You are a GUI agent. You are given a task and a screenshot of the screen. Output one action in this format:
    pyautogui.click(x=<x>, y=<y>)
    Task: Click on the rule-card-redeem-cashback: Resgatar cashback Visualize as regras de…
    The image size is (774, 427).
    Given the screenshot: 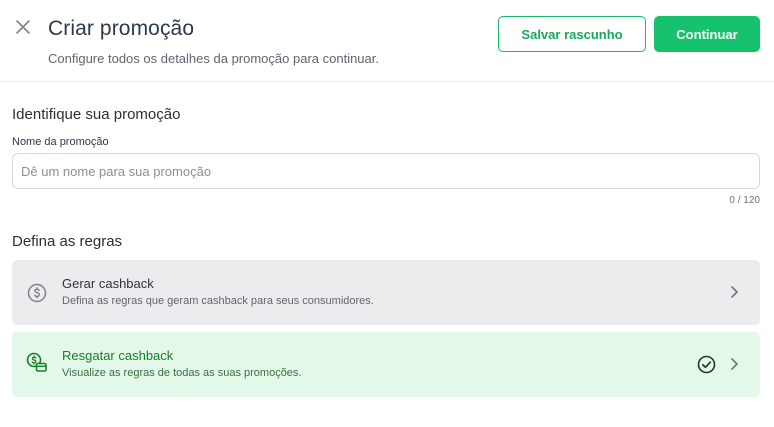 What is the action you would take?
    pyautogui.click(x=386, y=364)
    